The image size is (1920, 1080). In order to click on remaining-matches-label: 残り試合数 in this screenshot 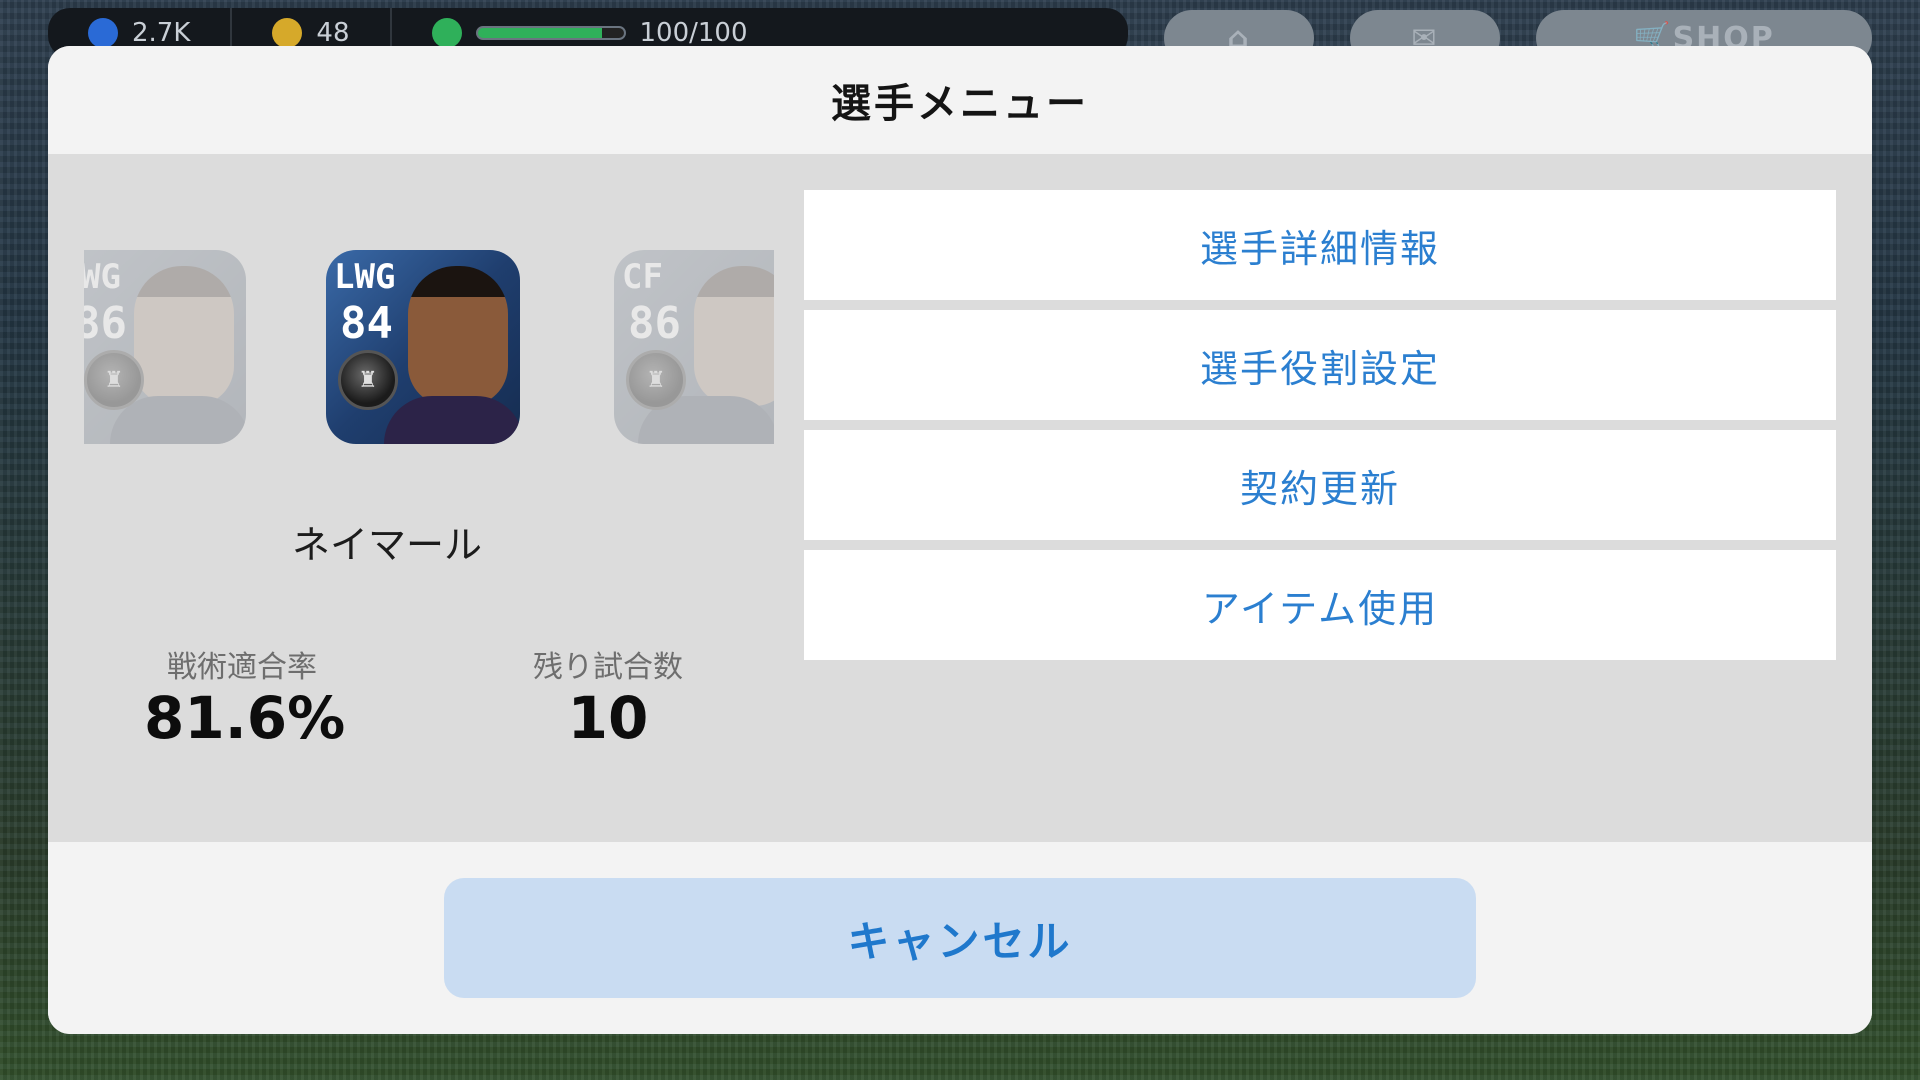, I will do `click(608, 667)`.